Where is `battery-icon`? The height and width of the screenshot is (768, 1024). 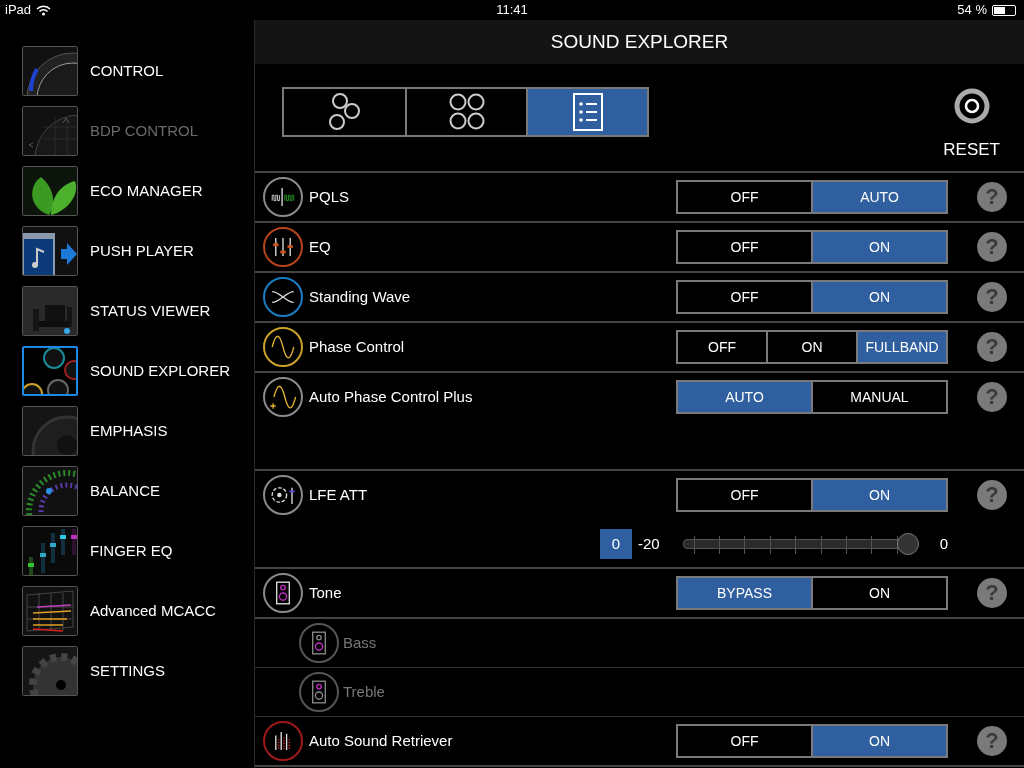 battery-icon is located at coordinates (1004, 10).